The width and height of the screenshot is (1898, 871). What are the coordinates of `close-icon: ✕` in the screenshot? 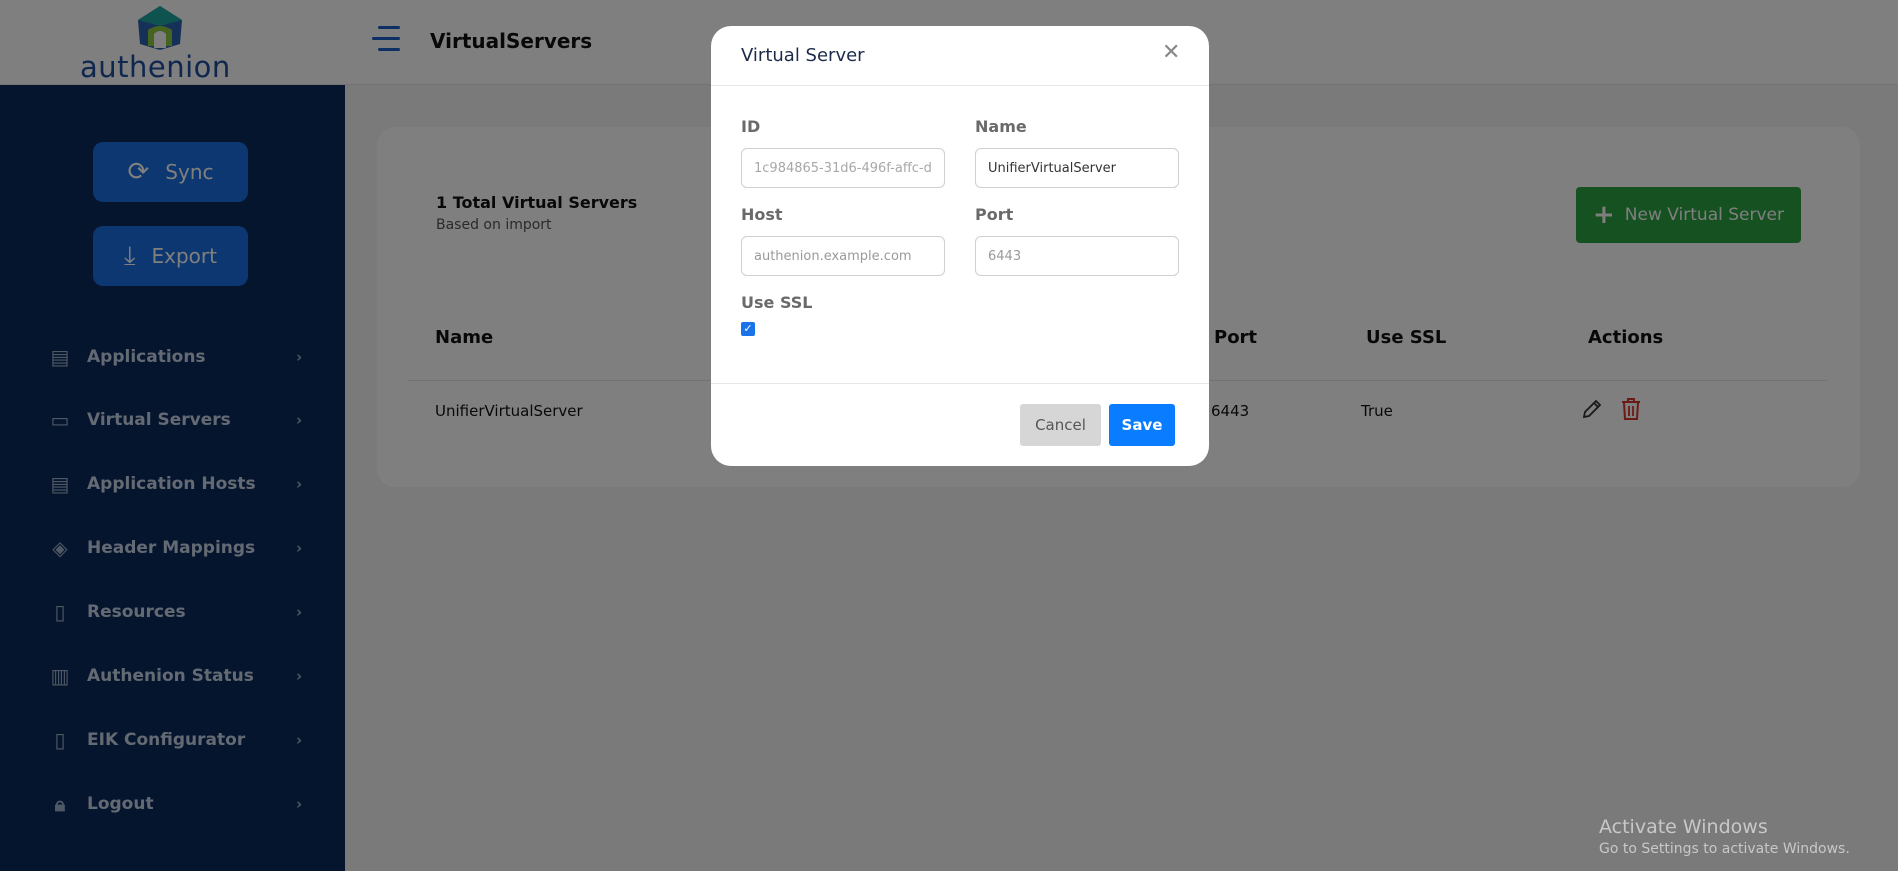 It's located at (1171, 52).